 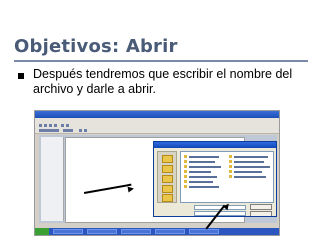 I want to click on screenshot-titlebar, so click(x=157, y=114).